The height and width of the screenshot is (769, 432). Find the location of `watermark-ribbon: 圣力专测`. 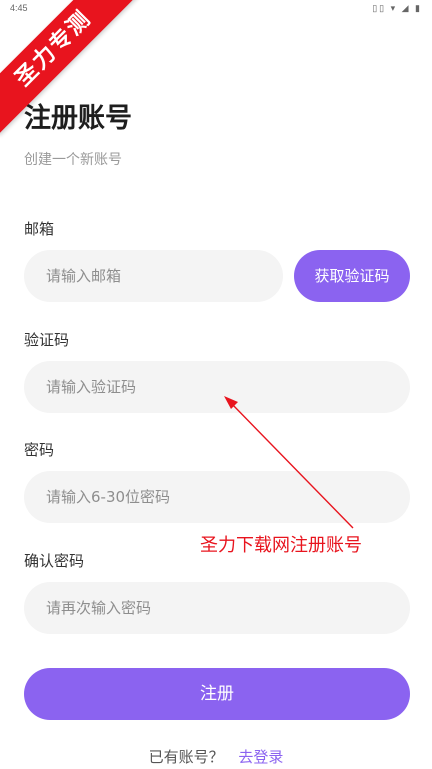

watermark-ribbon: 圣力专测 is located at coordinates (70, 70).